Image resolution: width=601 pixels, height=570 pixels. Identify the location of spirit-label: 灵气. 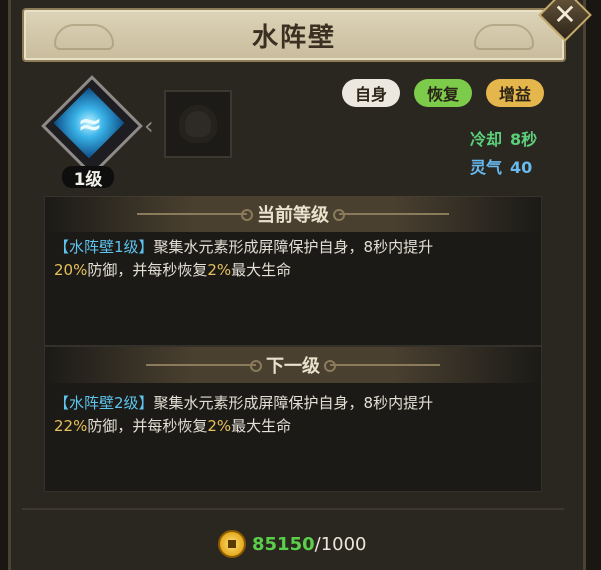
(486, 167).